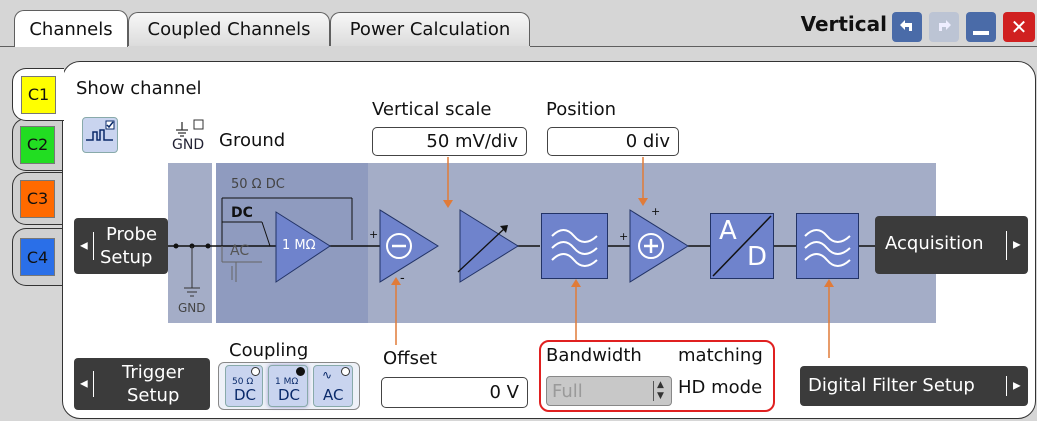 This screenshot has width=1037, height=421. I want to click on coupling-ac: ∿ AC, so click(333, 386).